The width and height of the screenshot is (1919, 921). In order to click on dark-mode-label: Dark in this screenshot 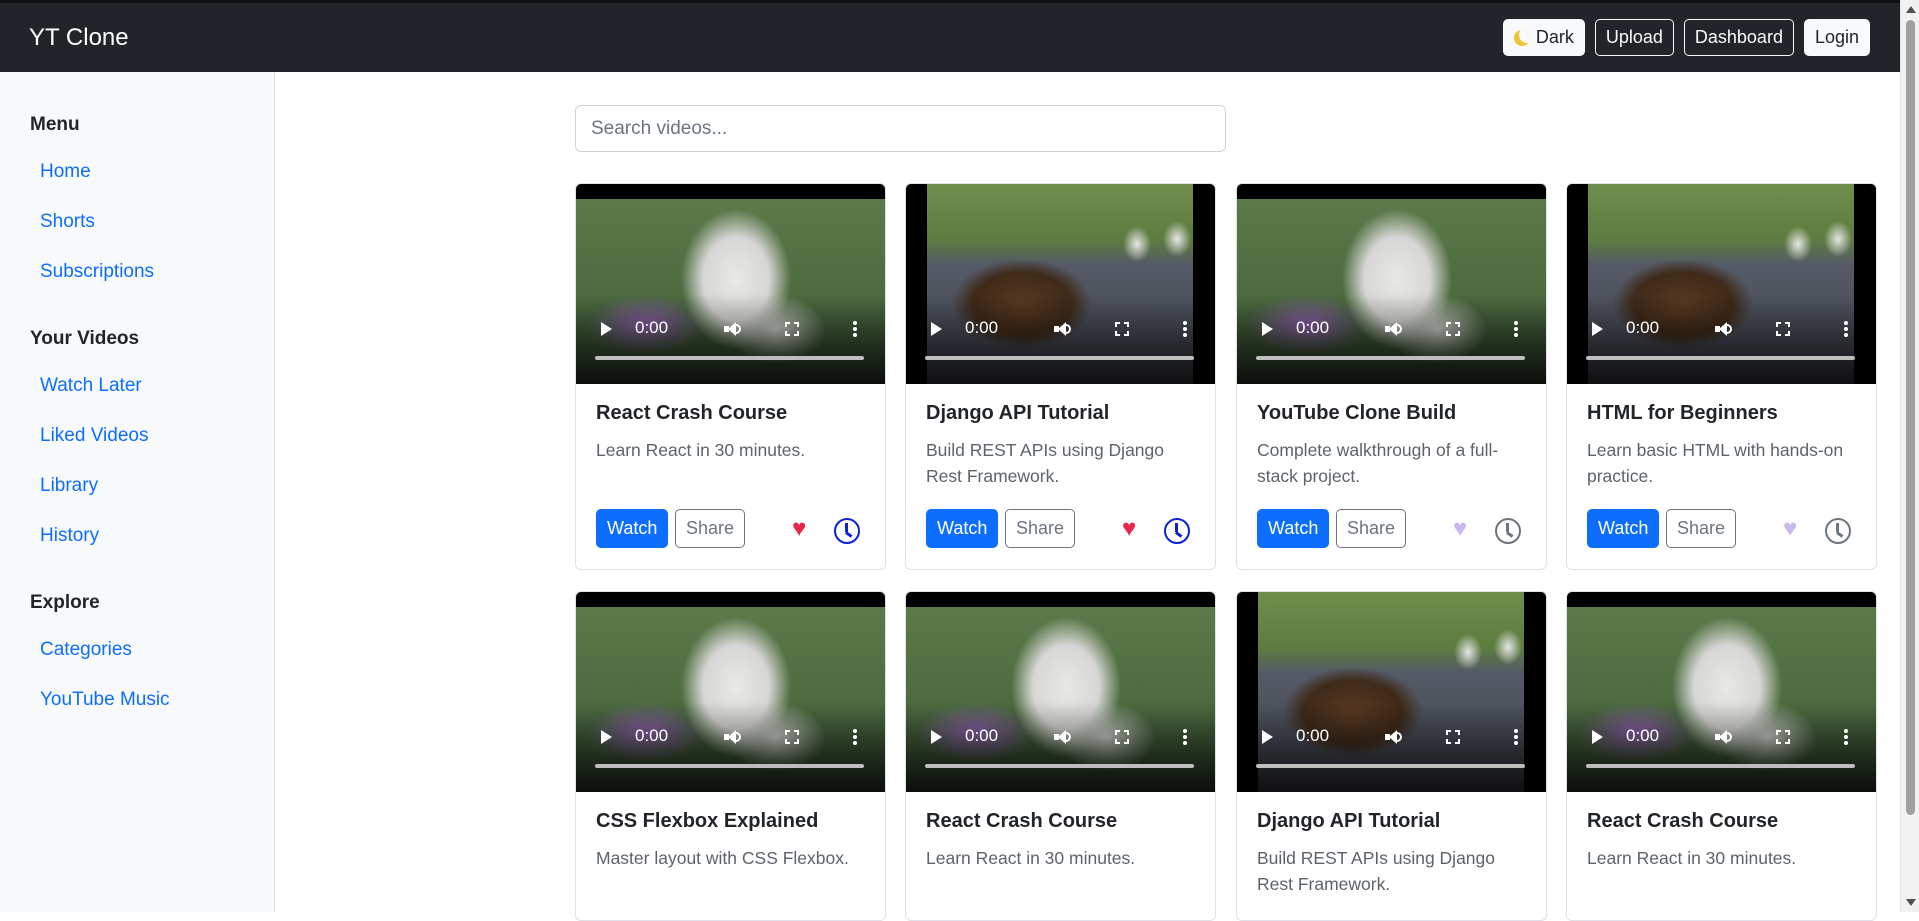, I will do `click(1554, 37)`.